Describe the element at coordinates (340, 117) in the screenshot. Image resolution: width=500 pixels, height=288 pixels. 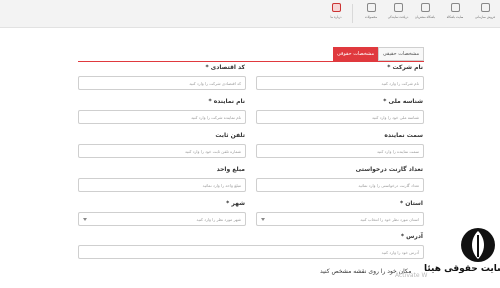
I see `national-id-input: شناسه ملی خود را وارد کنید` at that location.